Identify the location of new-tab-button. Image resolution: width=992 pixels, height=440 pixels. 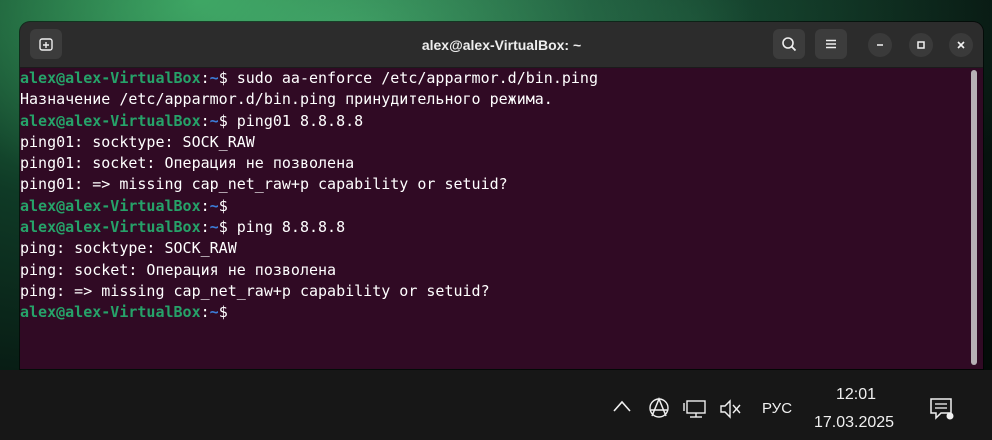
(46, 44).